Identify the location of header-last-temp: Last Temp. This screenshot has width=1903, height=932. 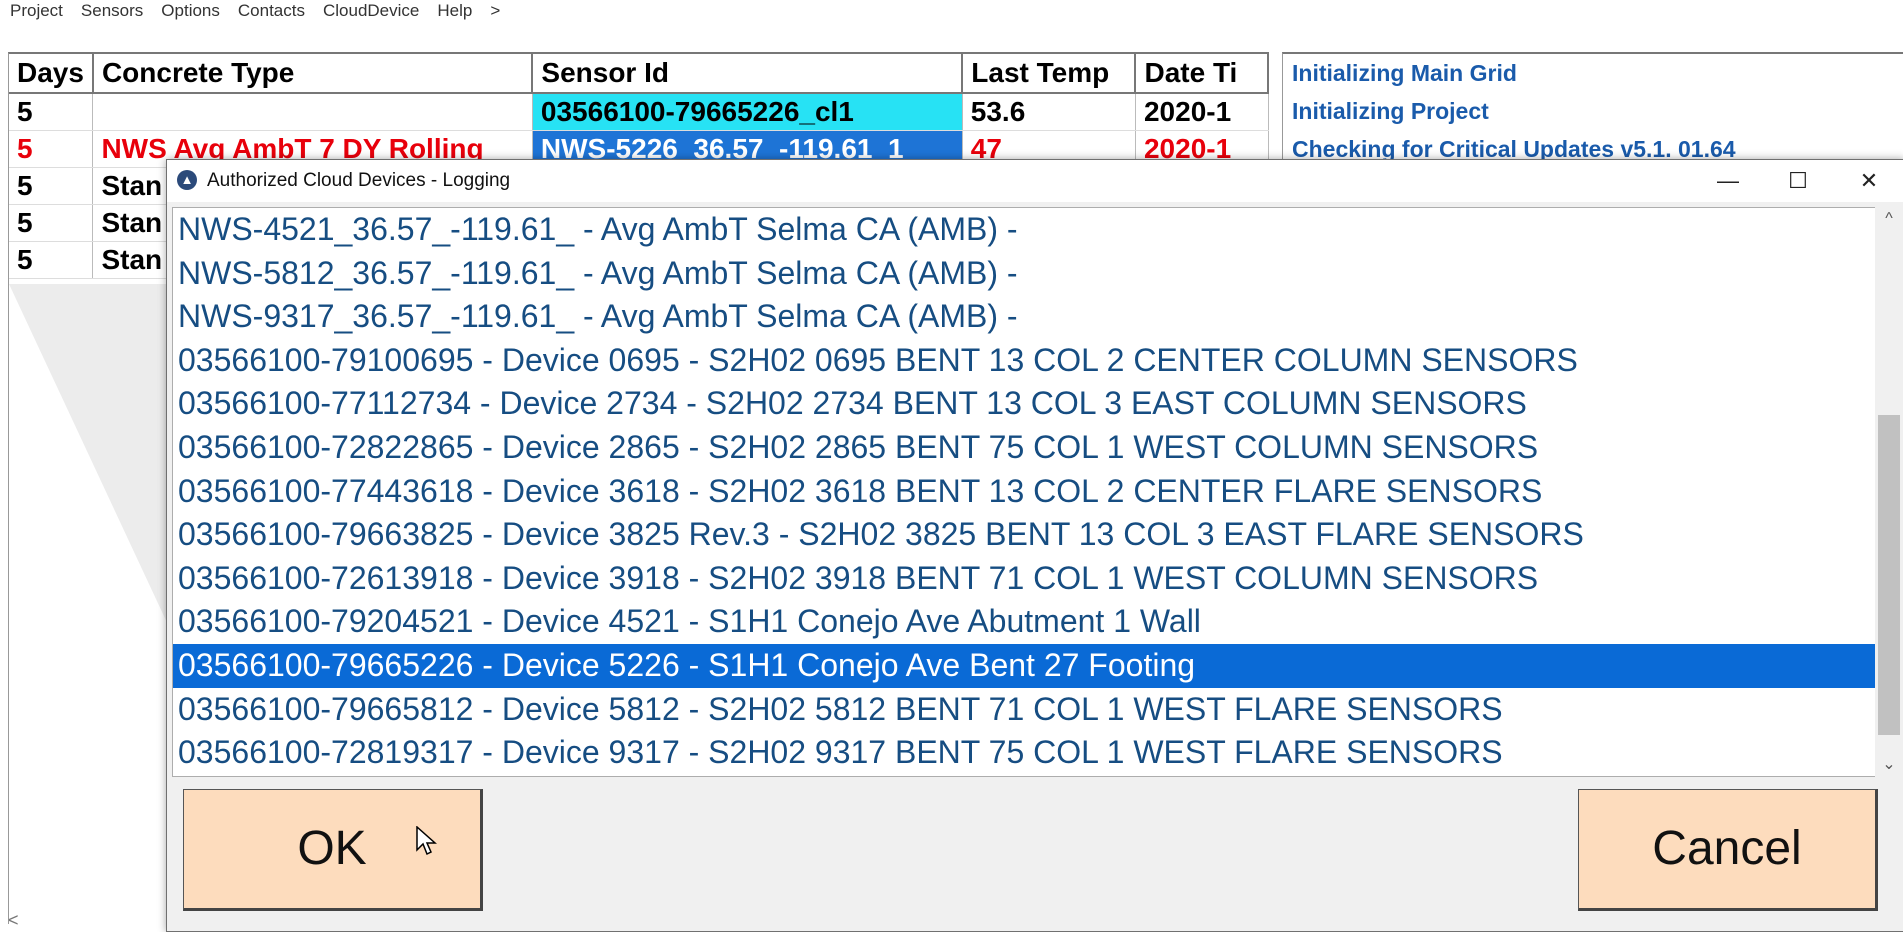
(1049, 74).